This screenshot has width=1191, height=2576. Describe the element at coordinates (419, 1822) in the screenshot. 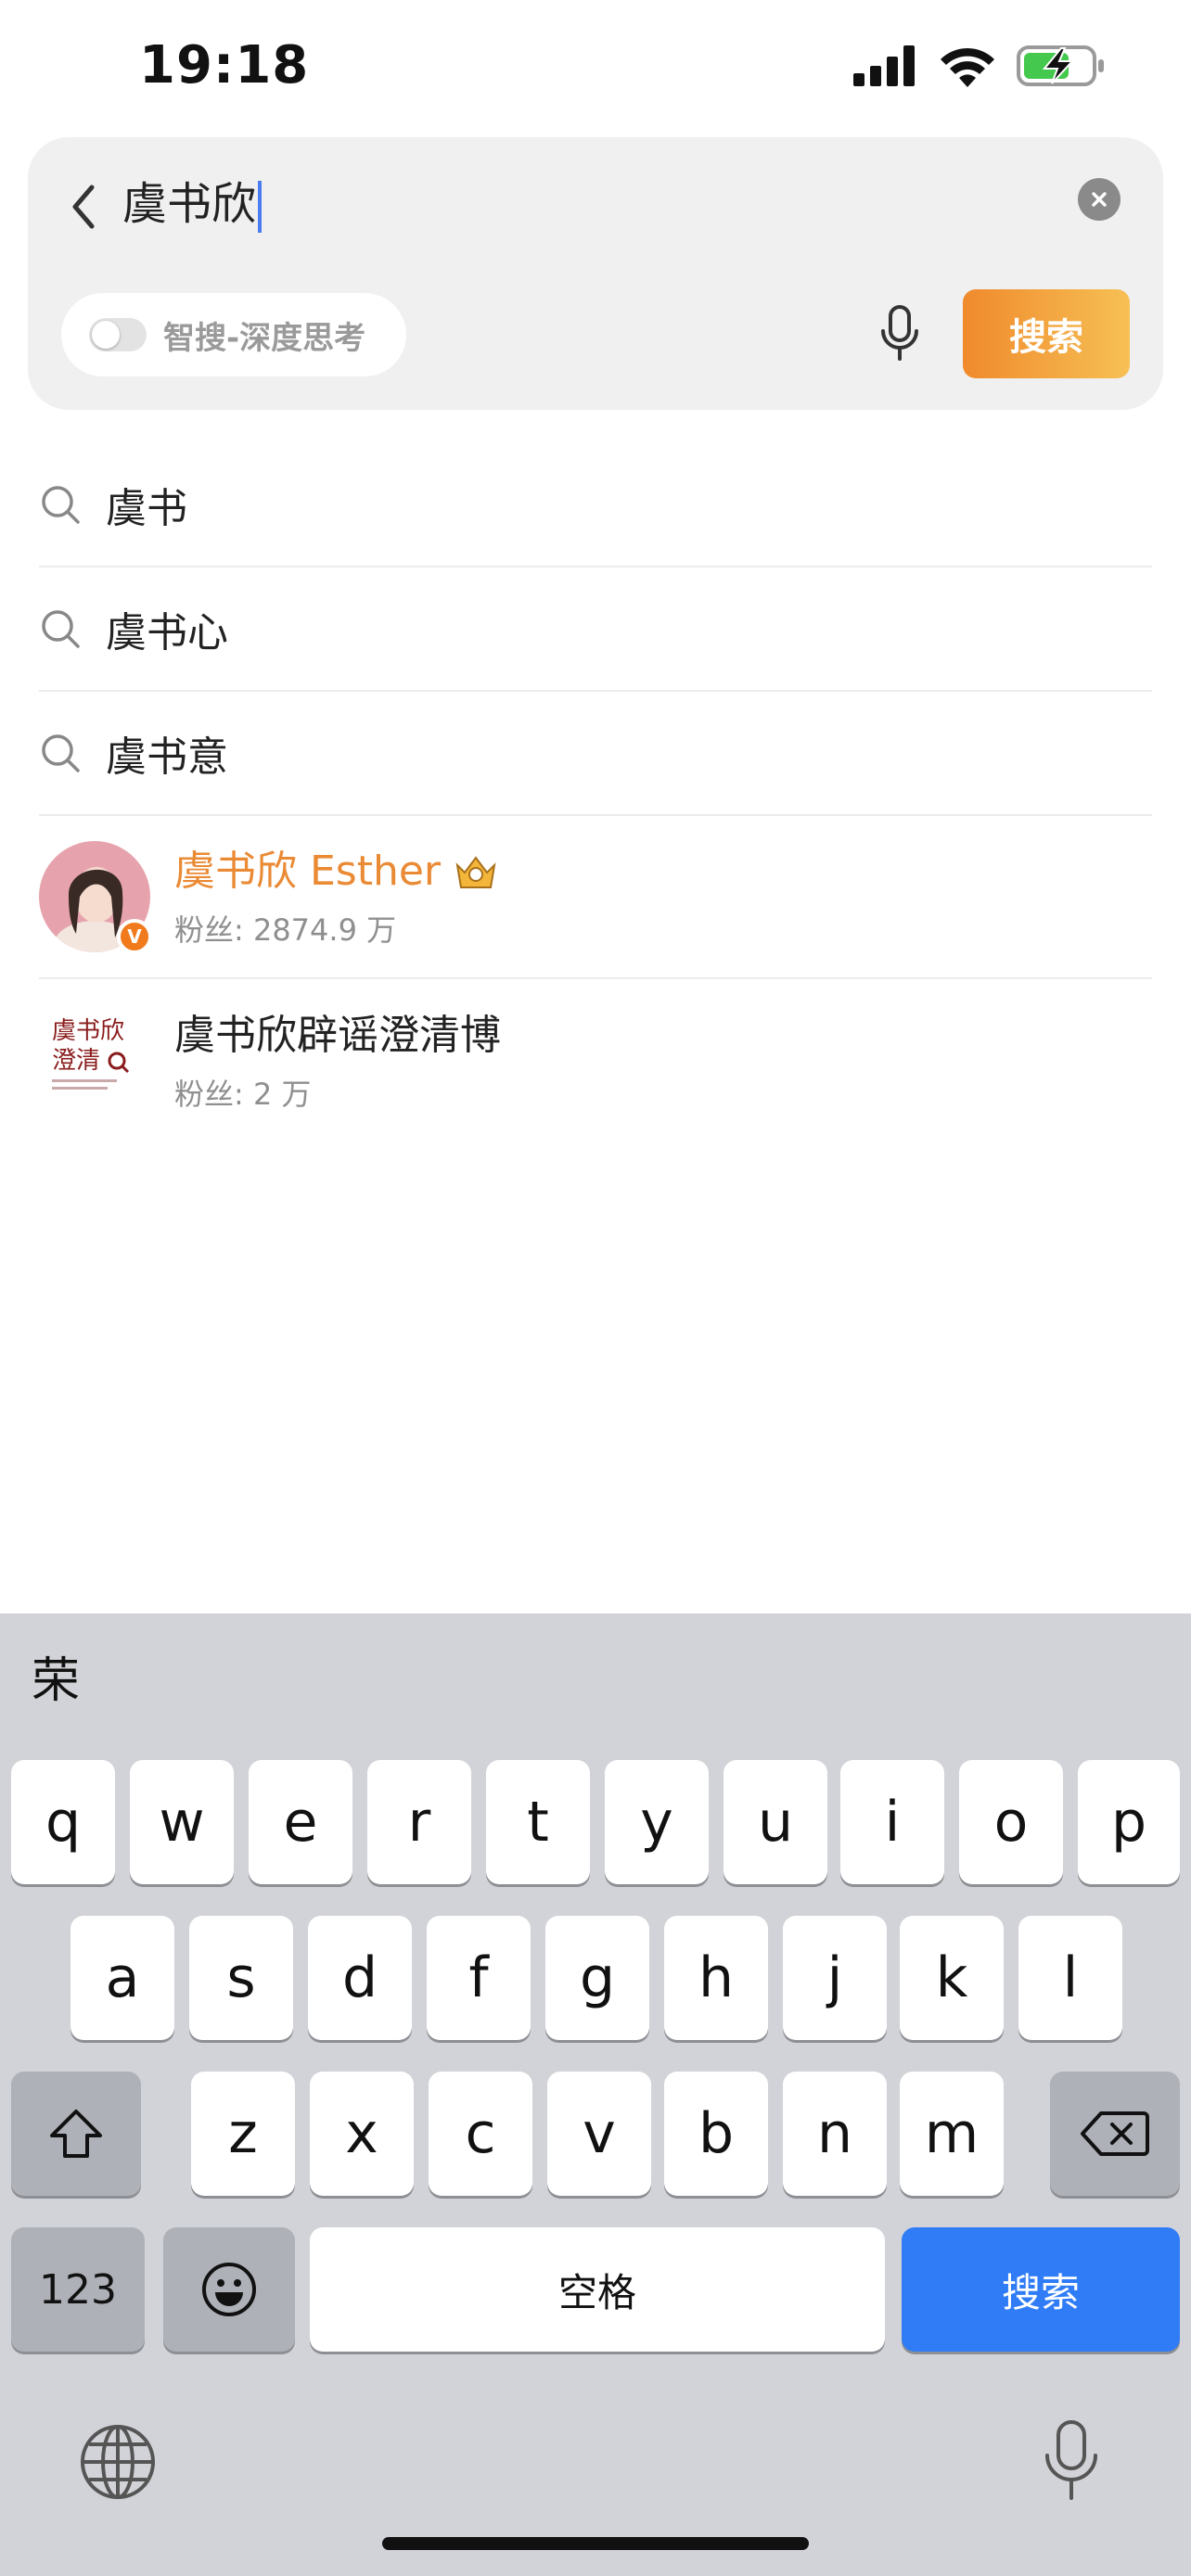

I see `key-r: r` at that location.